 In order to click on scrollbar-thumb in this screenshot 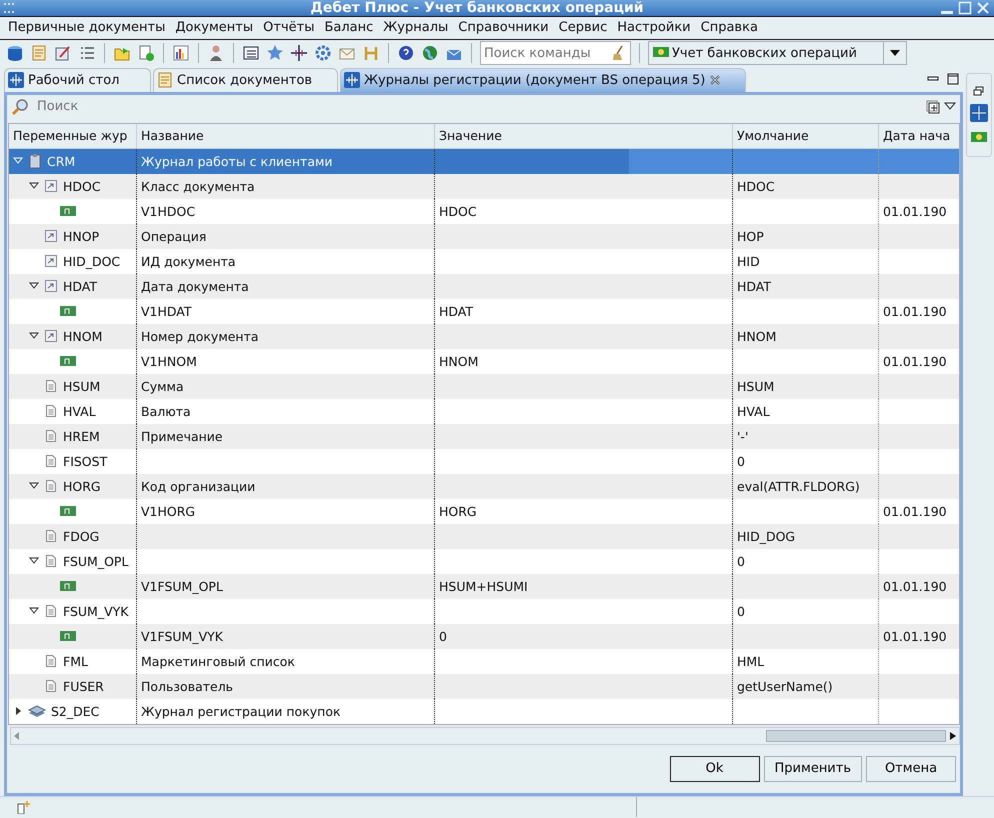, I will do `click(856, 736)`.